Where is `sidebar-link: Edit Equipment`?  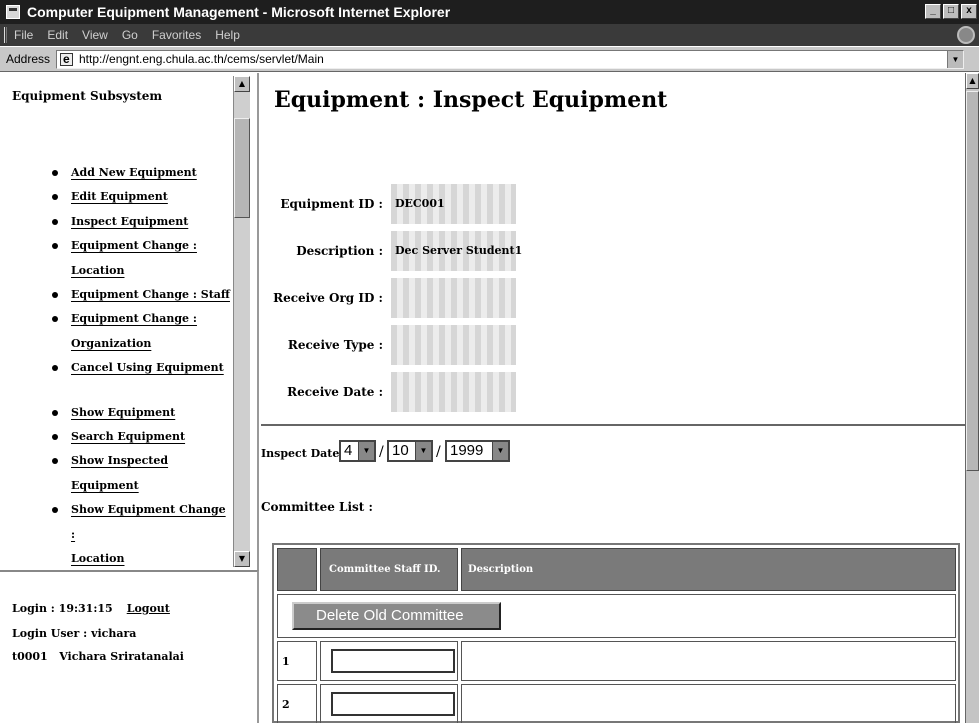
sidebar-link: Edit Equipment is located at coordinates (119, 196).